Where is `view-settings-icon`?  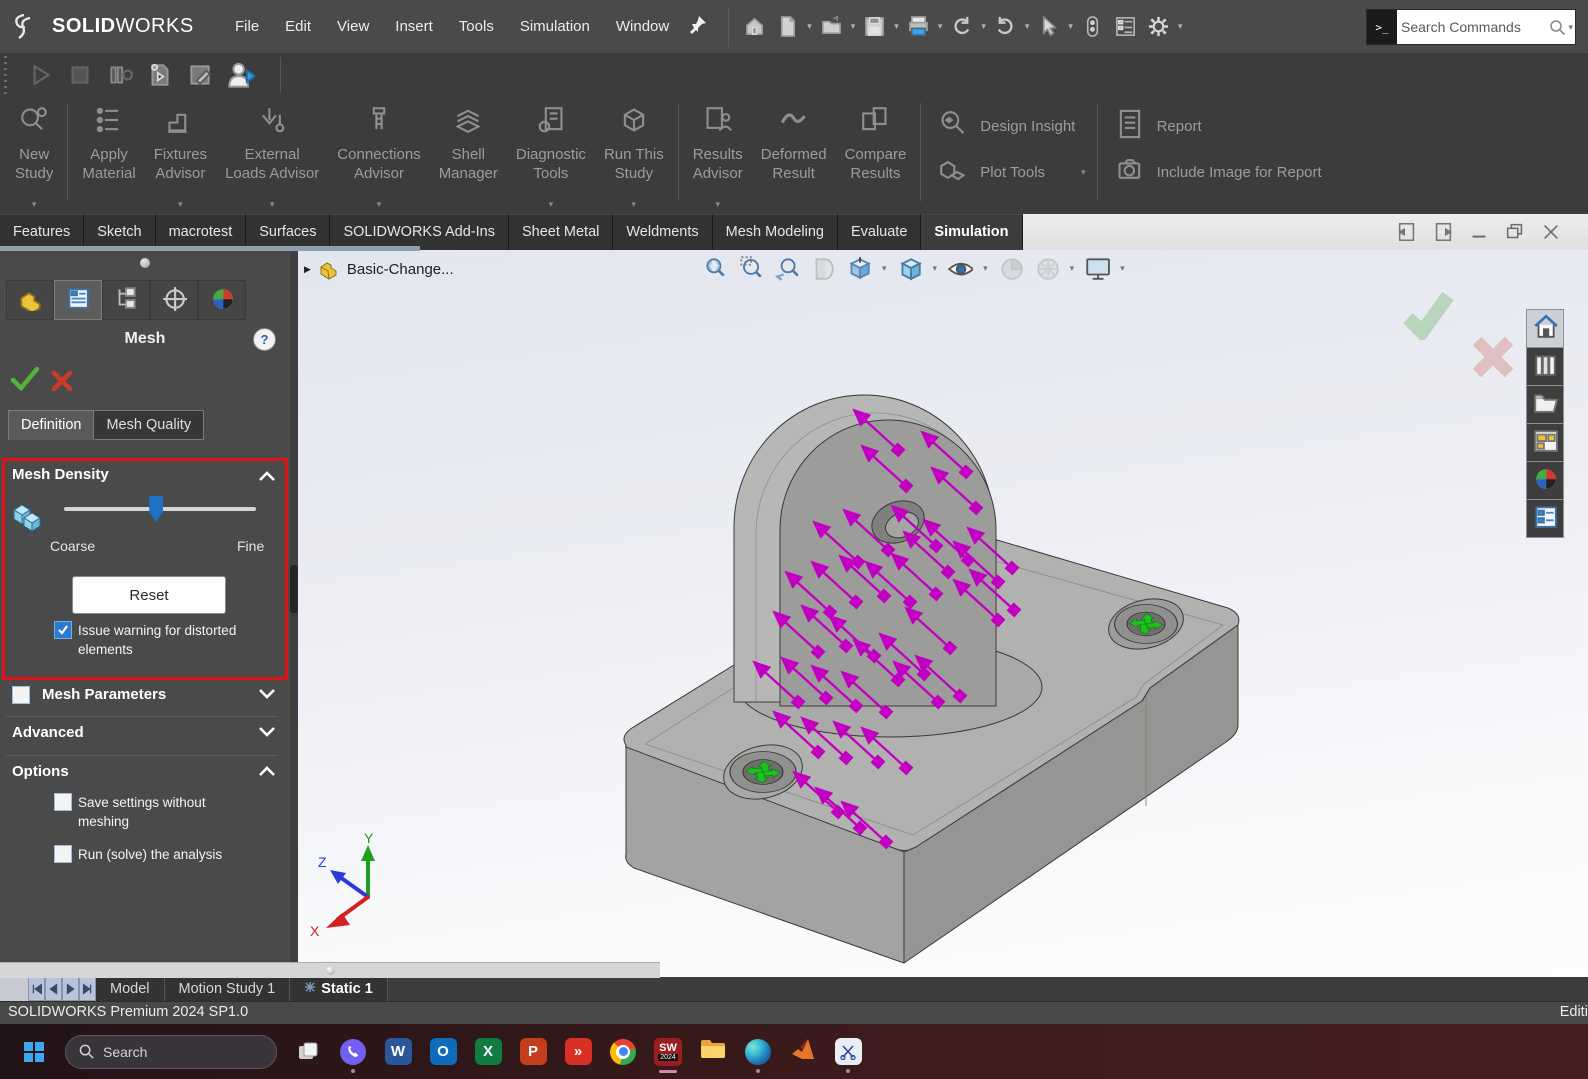
view-settings-icon is located at coordinates (1097, 268).